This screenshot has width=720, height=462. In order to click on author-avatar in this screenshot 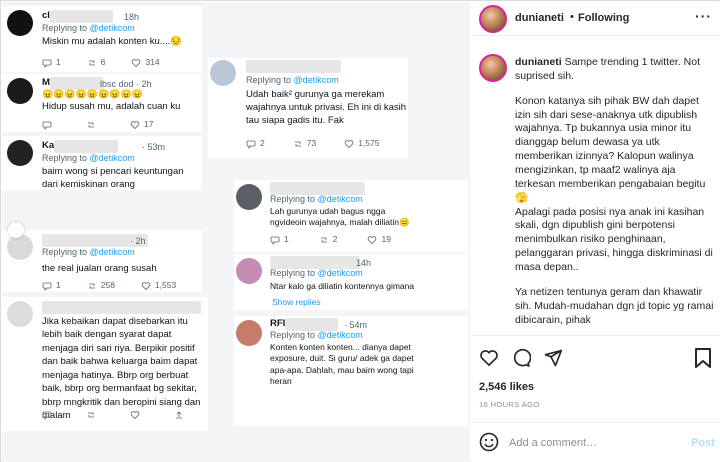, I will do `click(493, 19)`.